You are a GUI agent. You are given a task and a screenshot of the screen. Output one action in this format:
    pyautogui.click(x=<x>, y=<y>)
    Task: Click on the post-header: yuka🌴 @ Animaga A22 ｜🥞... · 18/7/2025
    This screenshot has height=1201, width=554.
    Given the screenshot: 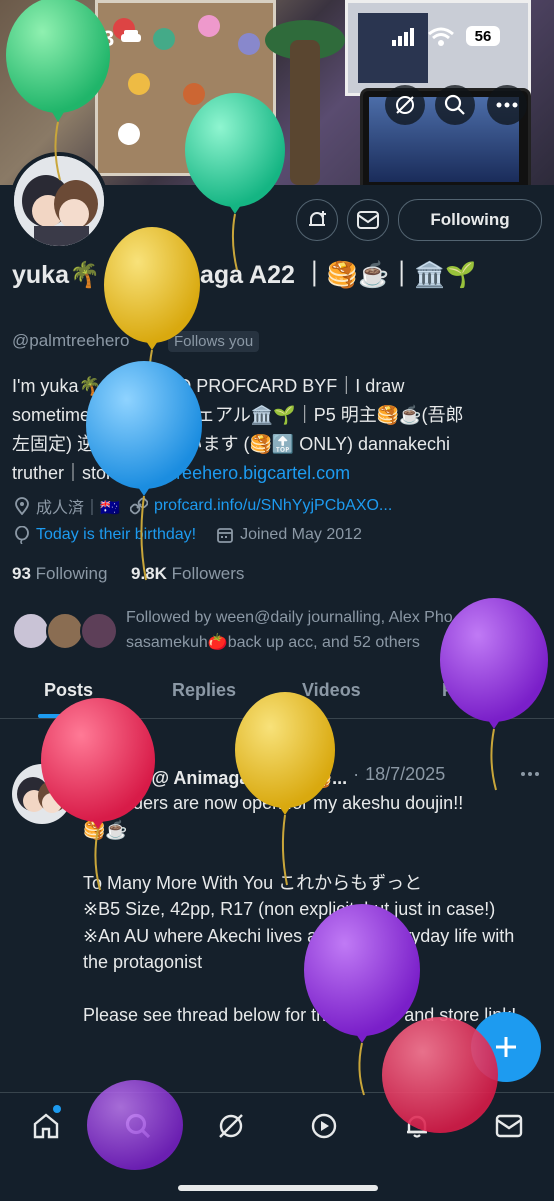 What is the action you would take?
    pyautogui.click(x=264, y=777)
    